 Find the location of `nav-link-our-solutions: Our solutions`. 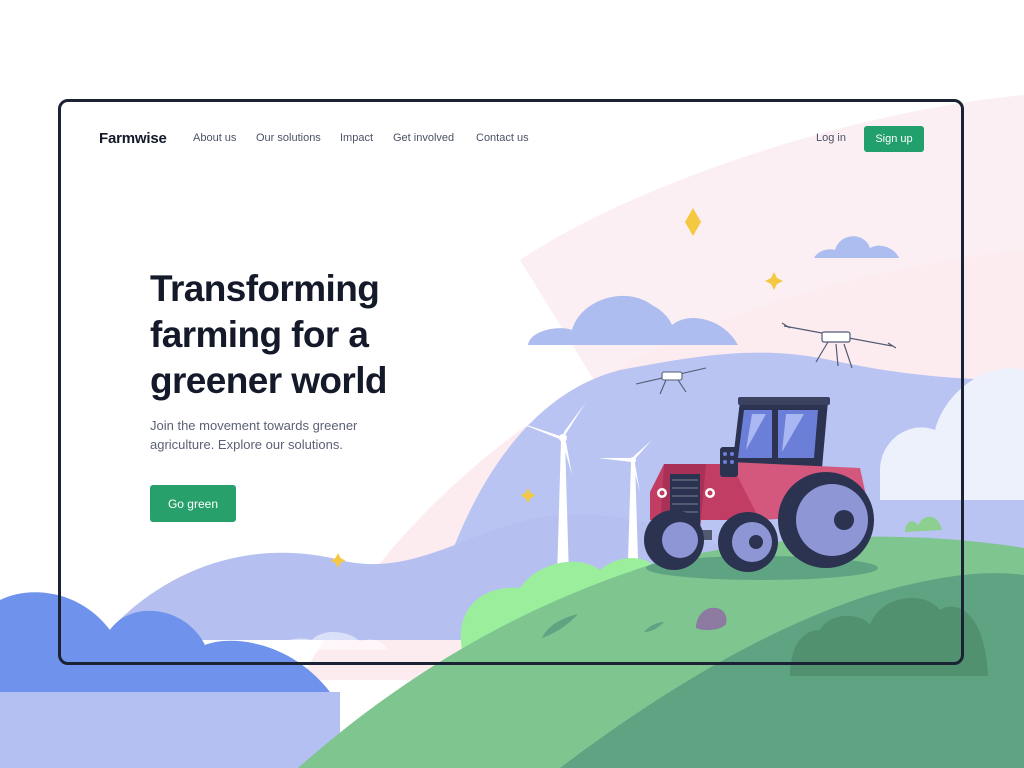

nav-link-our-solutions: Our solutions is located at coordinates (288, 138).